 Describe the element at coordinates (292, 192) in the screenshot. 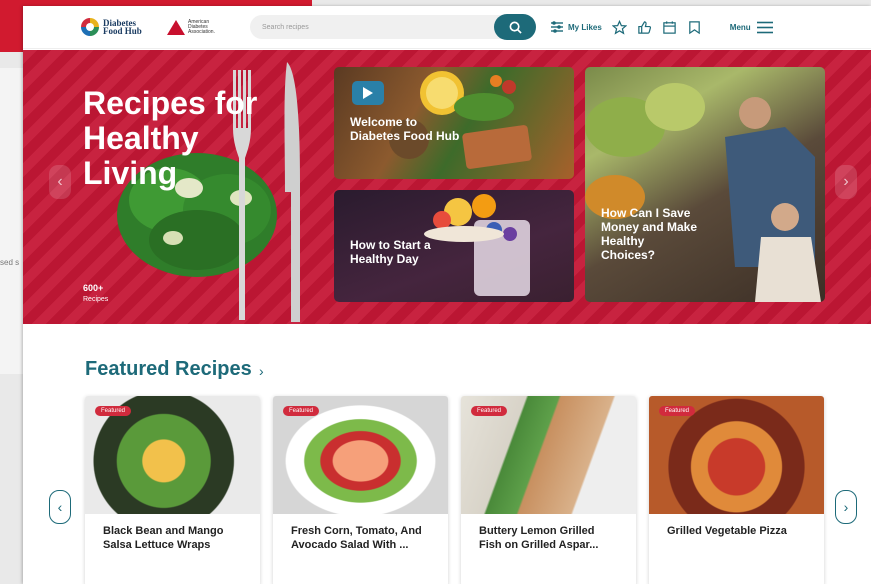

I see `knife-image` at that location.